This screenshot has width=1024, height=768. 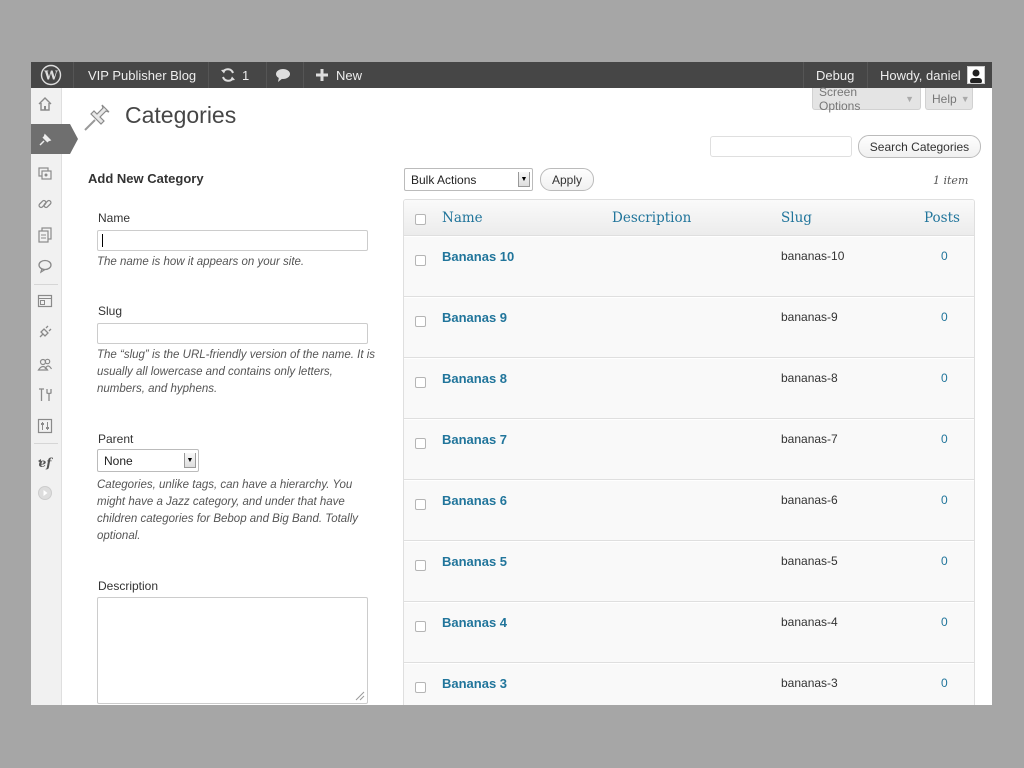 What do you see at coordinates (45, 173) in the screenshot?
I see `media-icon` at bounding box center [45, 173].